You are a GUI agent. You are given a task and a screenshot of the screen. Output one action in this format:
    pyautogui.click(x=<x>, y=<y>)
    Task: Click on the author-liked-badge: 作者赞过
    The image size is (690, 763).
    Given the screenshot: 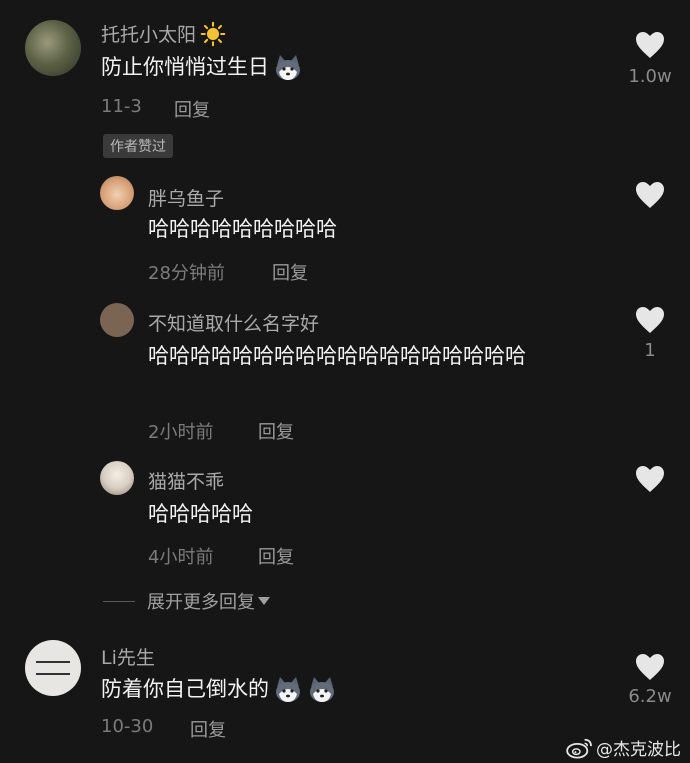 What is the action you would take?
    pyautogui.click(x=138, y=146)
    